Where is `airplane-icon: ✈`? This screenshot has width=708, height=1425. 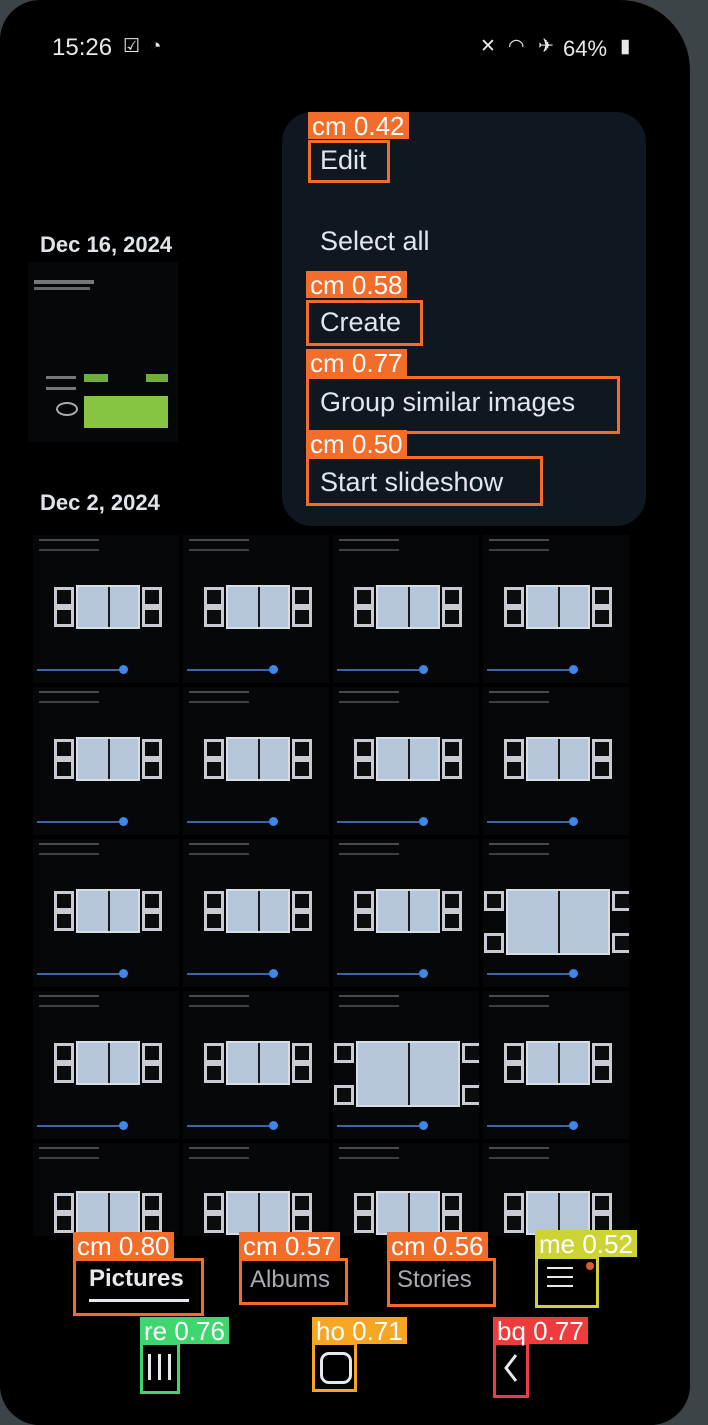 airplane-icon: ✈ is located at coordinates (546, 46).